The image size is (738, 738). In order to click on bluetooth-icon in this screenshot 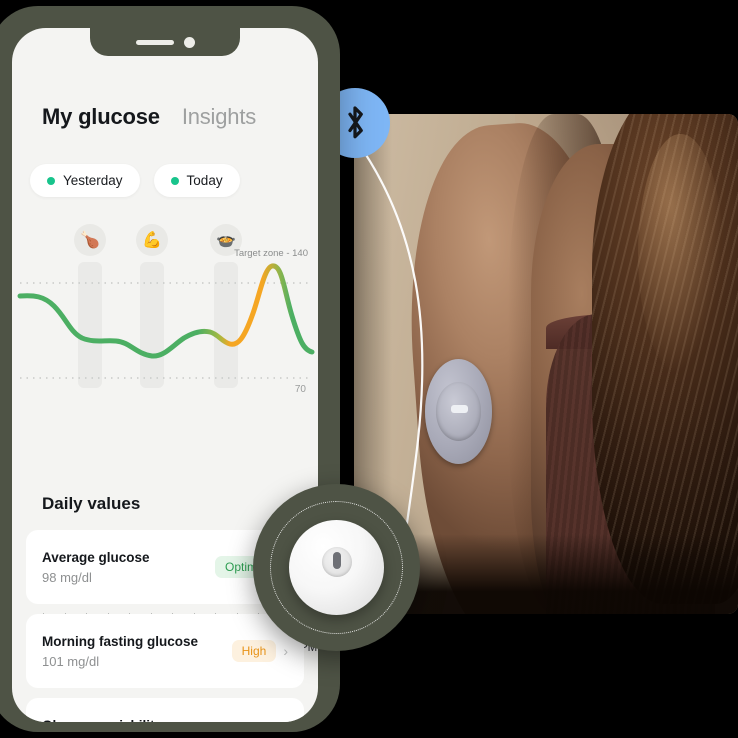, I will do `click(355, 122)`.